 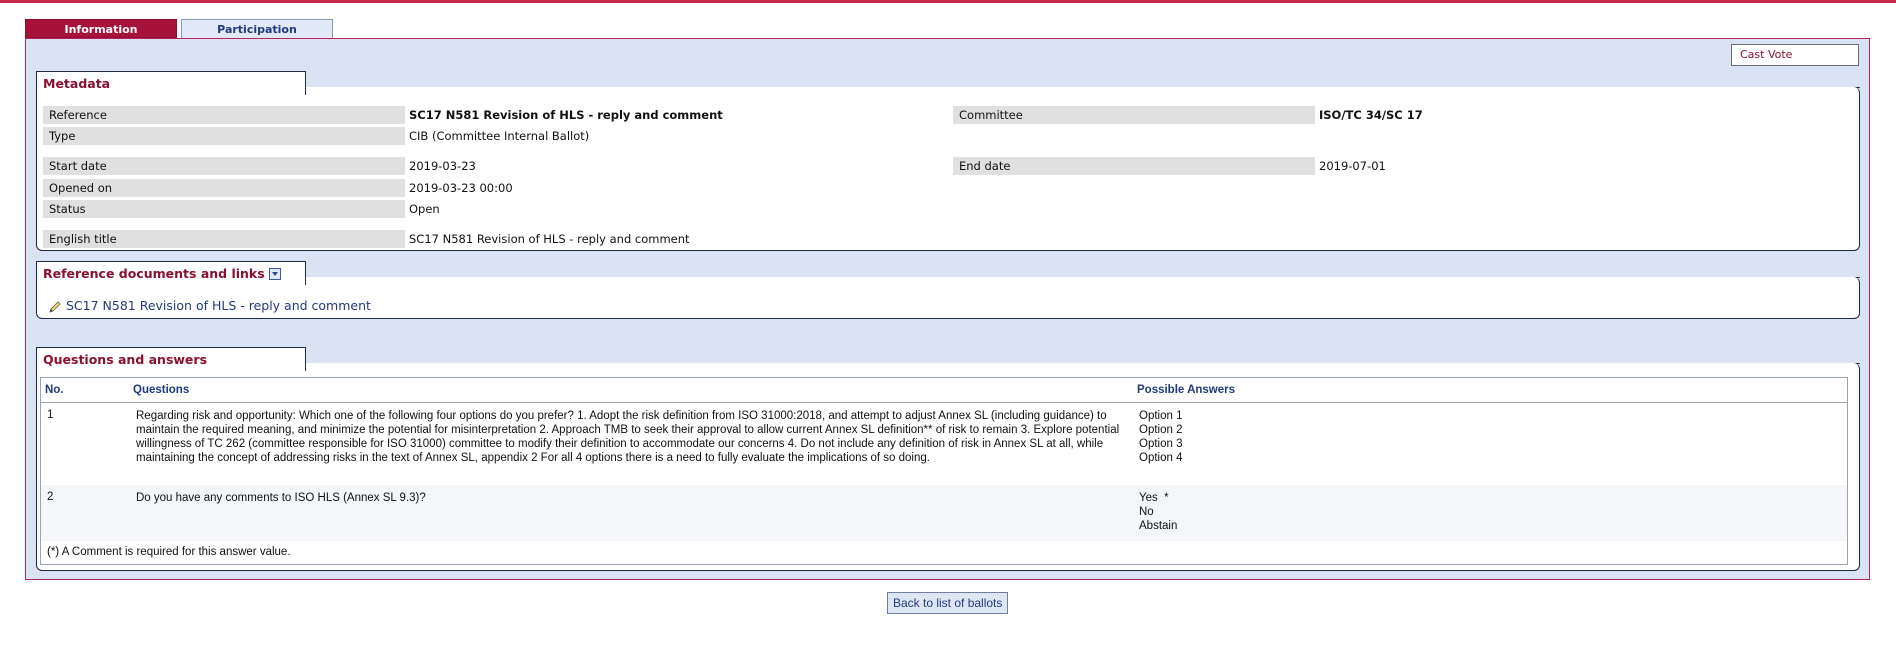 I want to click on tab-information: Information, so click(x=101, y=28).